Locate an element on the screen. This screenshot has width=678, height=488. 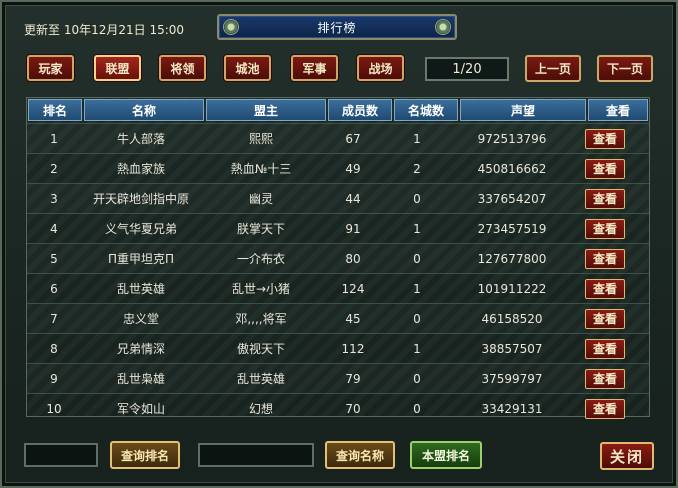
cell-name: 忠义堂 is located at coordinates (140, 319).